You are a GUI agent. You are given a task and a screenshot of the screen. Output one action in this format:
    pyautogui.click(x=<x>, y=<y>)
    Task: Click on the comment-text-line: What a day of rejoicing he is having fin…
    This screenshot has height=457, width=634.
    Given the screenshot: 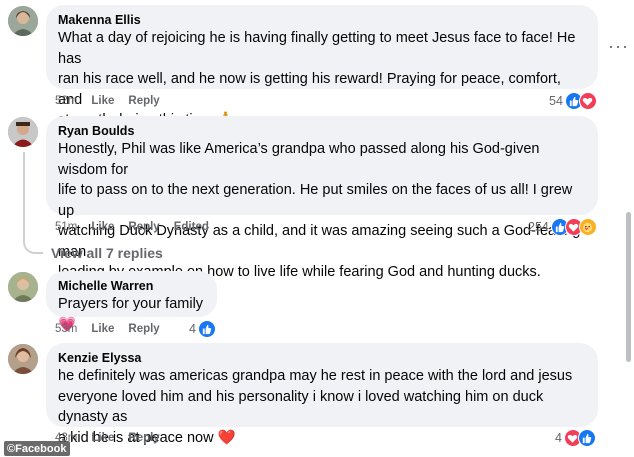 What is the action you would take?
    pyautogui.click(x=317, y=48)
    